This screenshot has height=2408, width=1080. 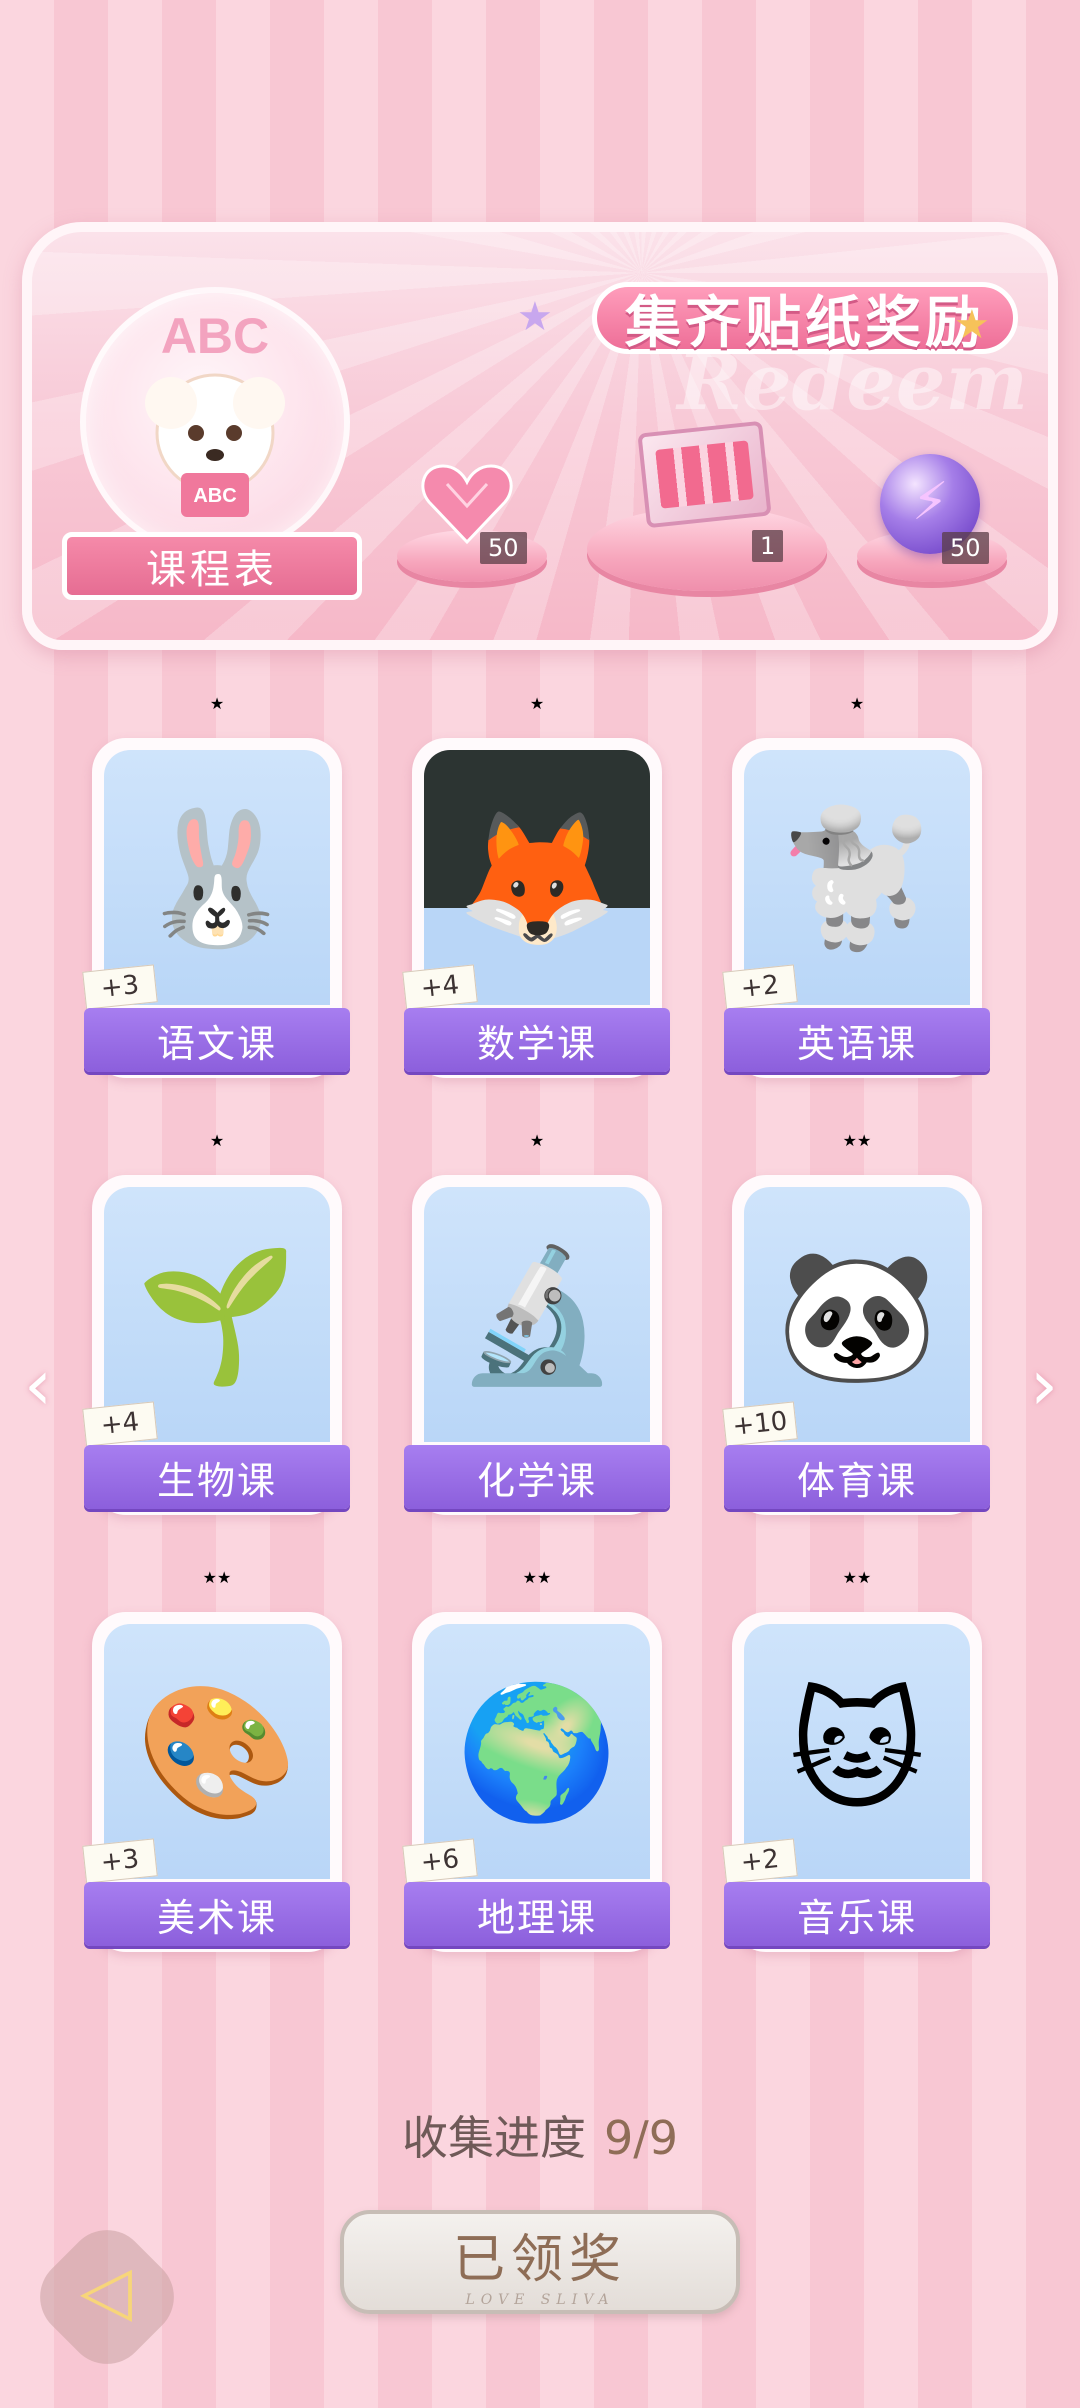 I want to click on claimed-button: 已领奖 LOVE SLIVA, so click(x=540, y=2262).